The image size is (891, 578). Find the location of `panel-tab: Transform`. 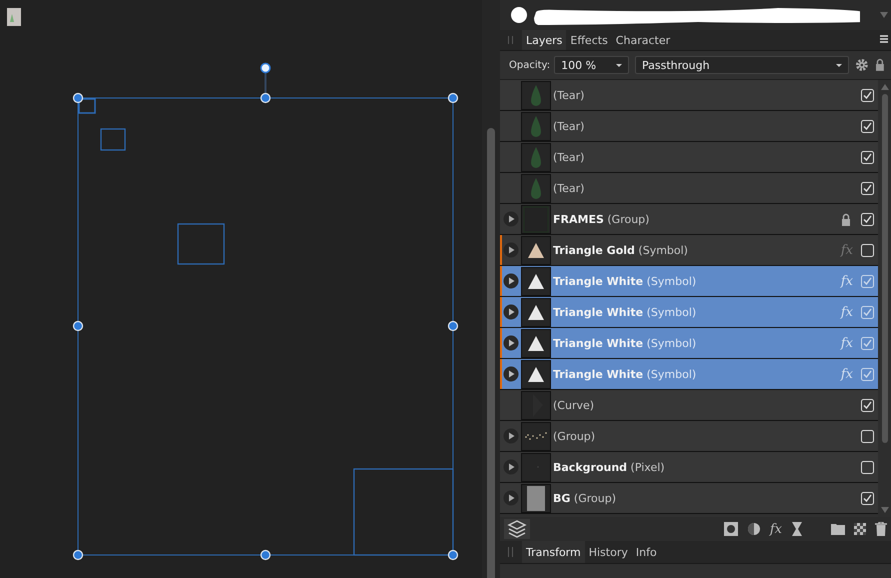

panel-tab: Transform is located at coordinates (553, 552).